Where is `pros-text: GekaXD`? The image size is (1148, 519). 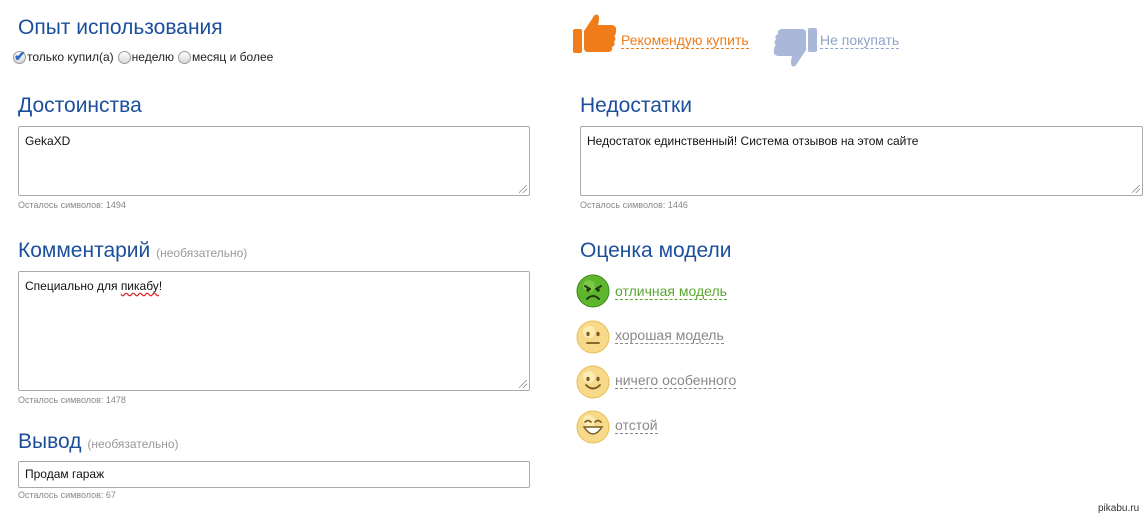
pros-text: GekaXD is located at coordinates (48, 141).